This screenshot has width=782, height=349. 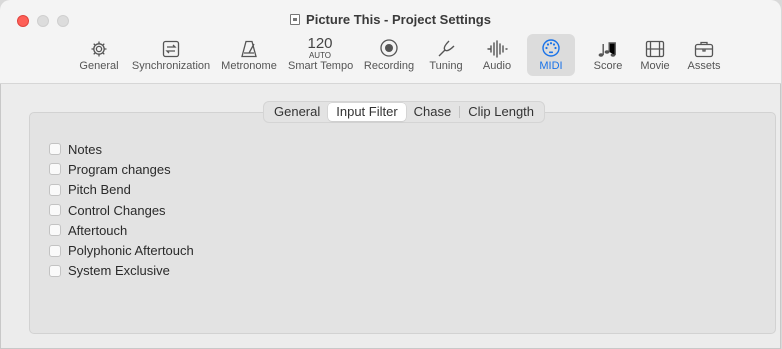 I want to click on toolbar-item-label: Smart Tempo, so click(x=321, y=66).